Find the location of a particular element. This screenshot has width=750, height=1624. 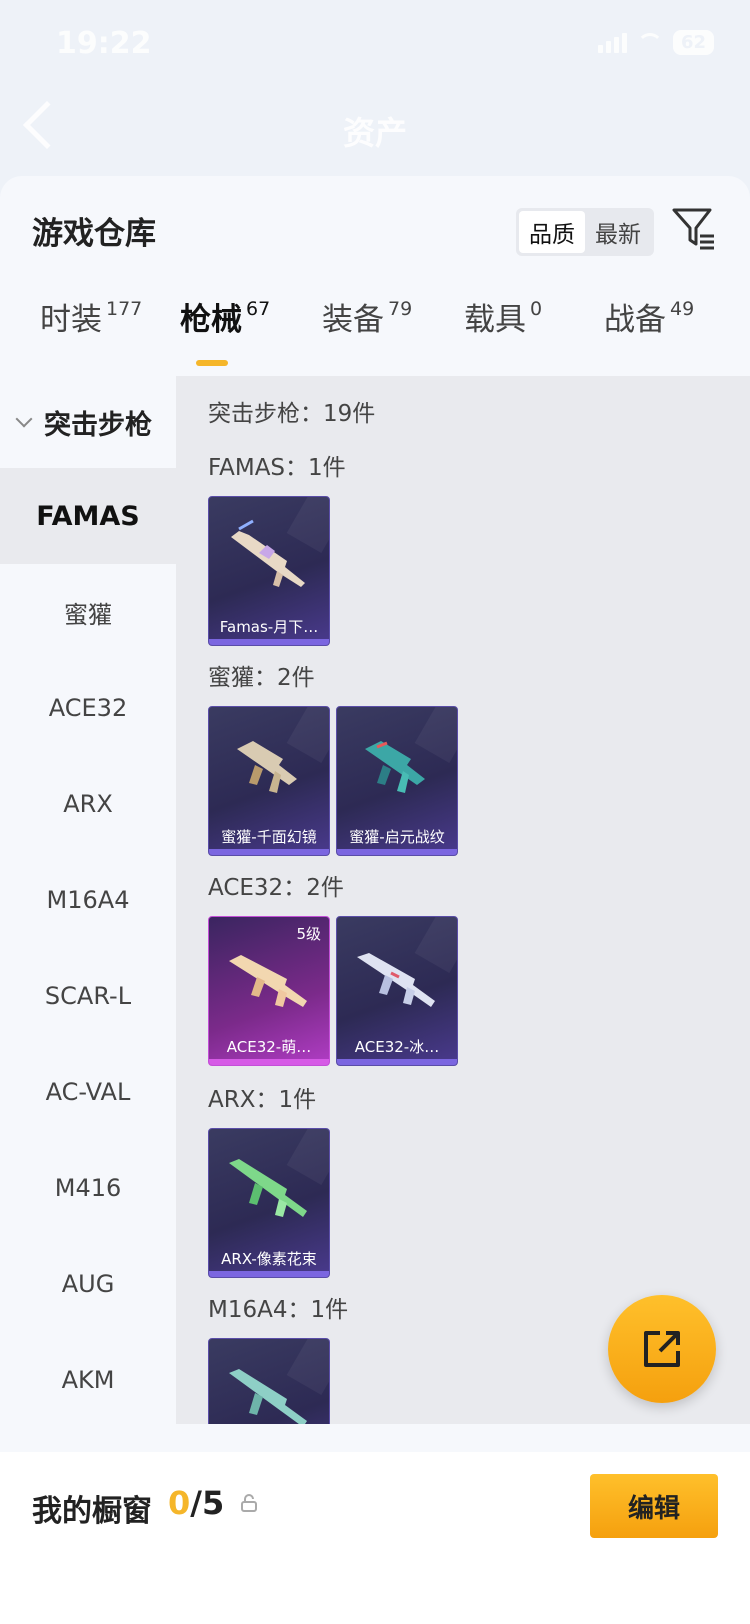

sidebar-item-scar-l: SCAR-L is located at coordinates (88, 996).